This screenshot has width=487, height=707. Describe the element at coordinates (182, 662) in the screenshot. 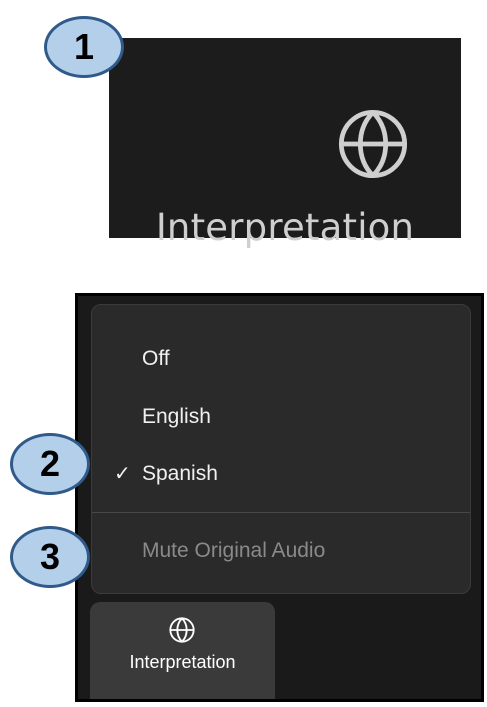

I see `interpretation-button-label: Interpretation` at that location.